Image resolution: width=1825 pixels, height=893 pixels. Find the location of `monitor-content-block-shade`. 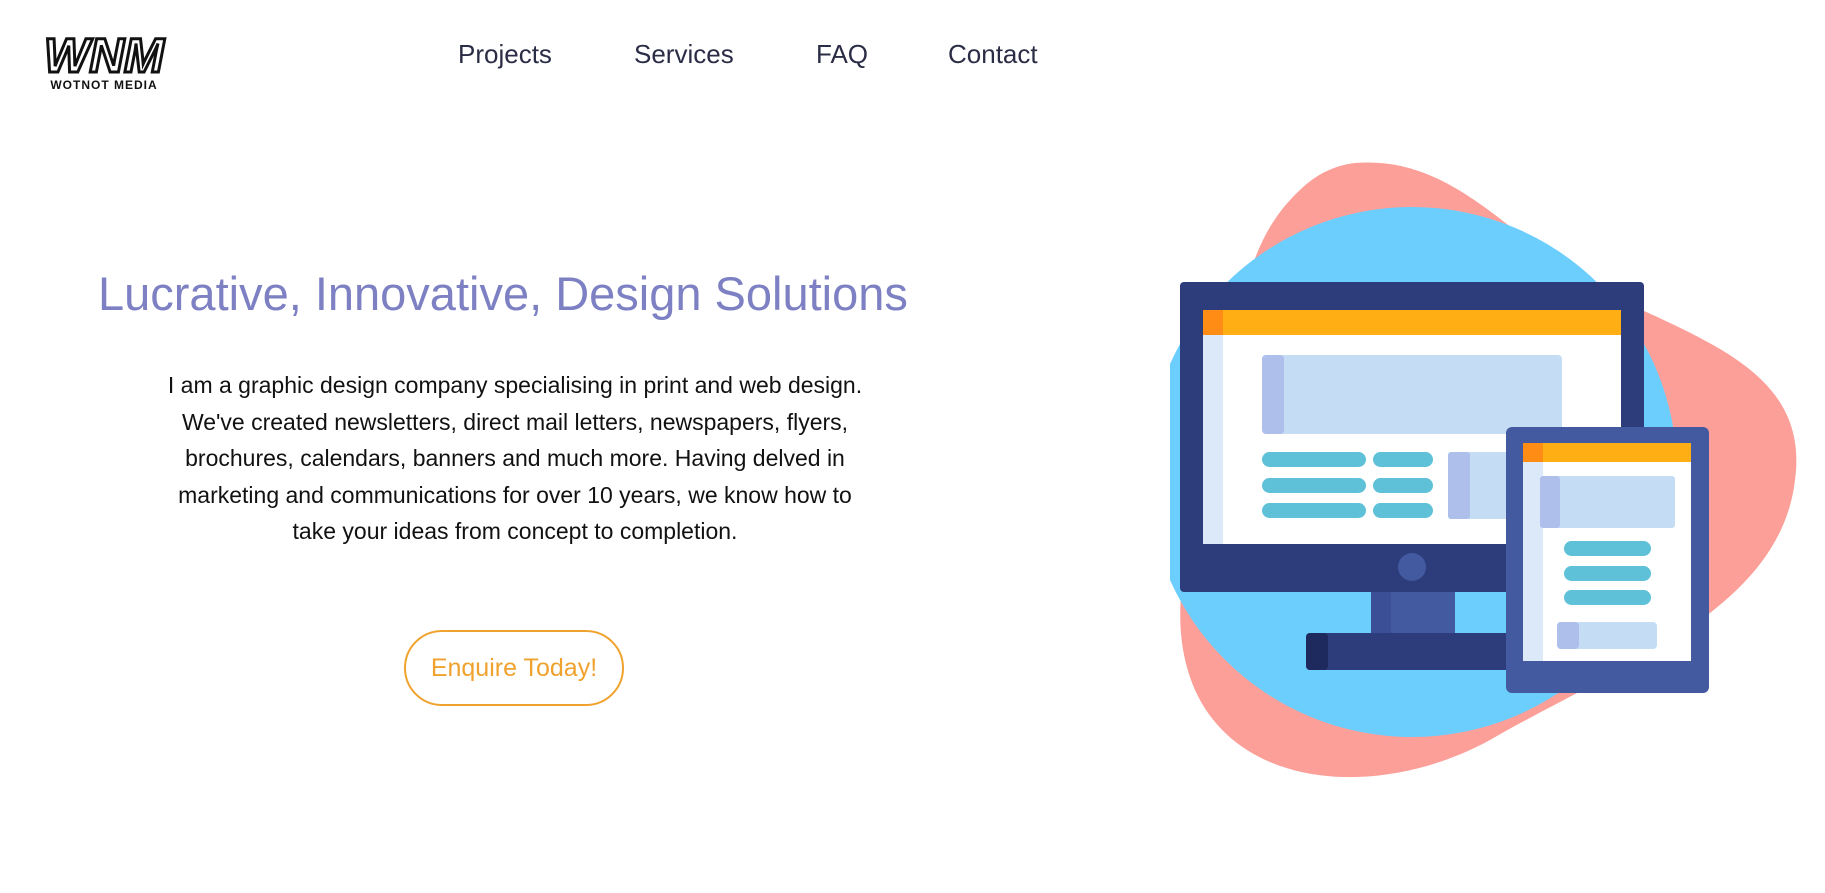

monitor-content-block-shade is located at coordinates (1273, 394).